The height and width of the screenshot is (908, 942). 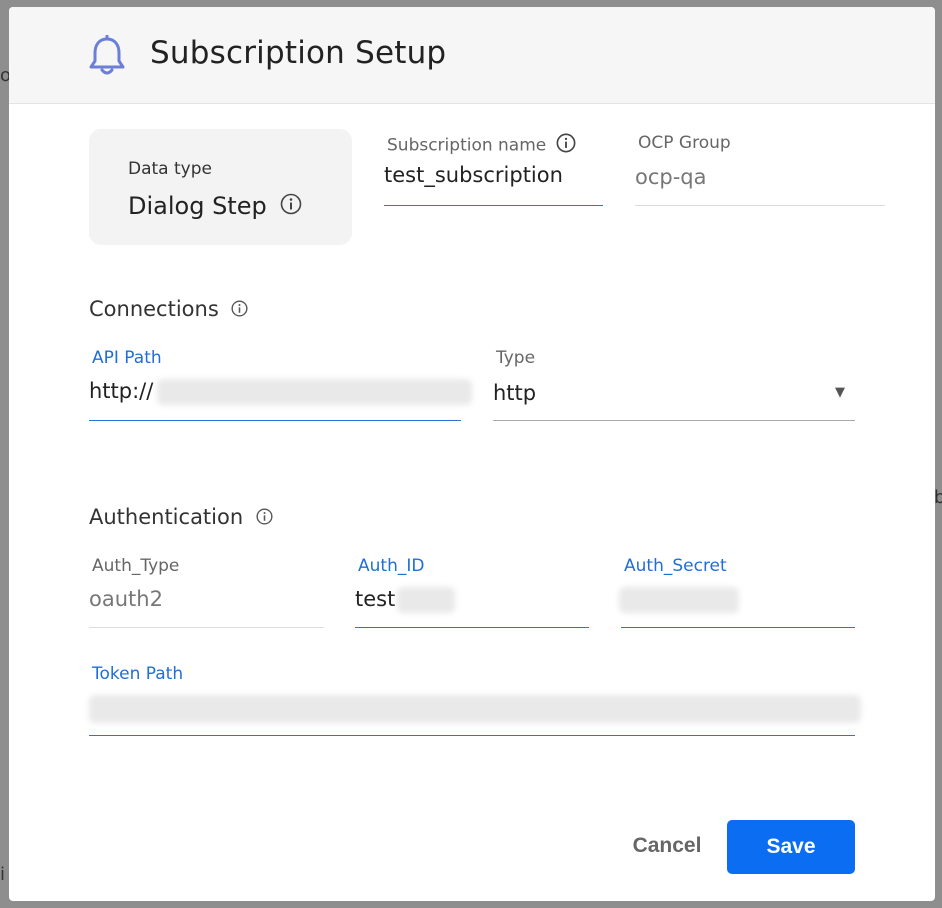 What do you see at coordinates (197, 206) in the screenshot?
I see `data-type-value-text: Dialog Step` at bounding box center [197, 206].